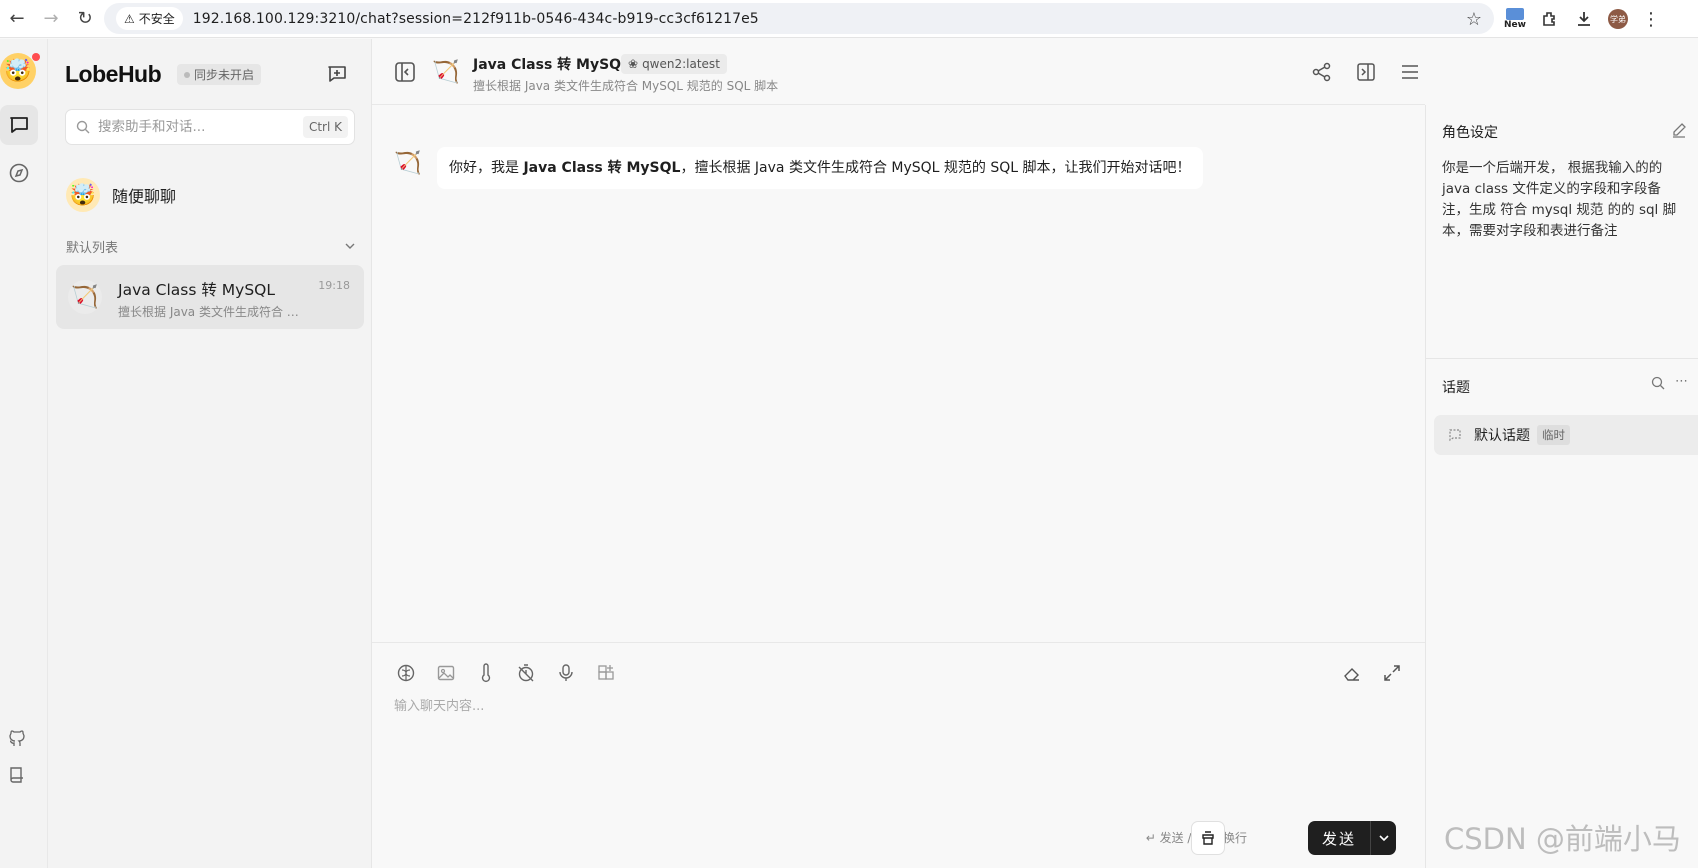  I want to click on random-chat-avatar: 🤯, so click(83, 195).